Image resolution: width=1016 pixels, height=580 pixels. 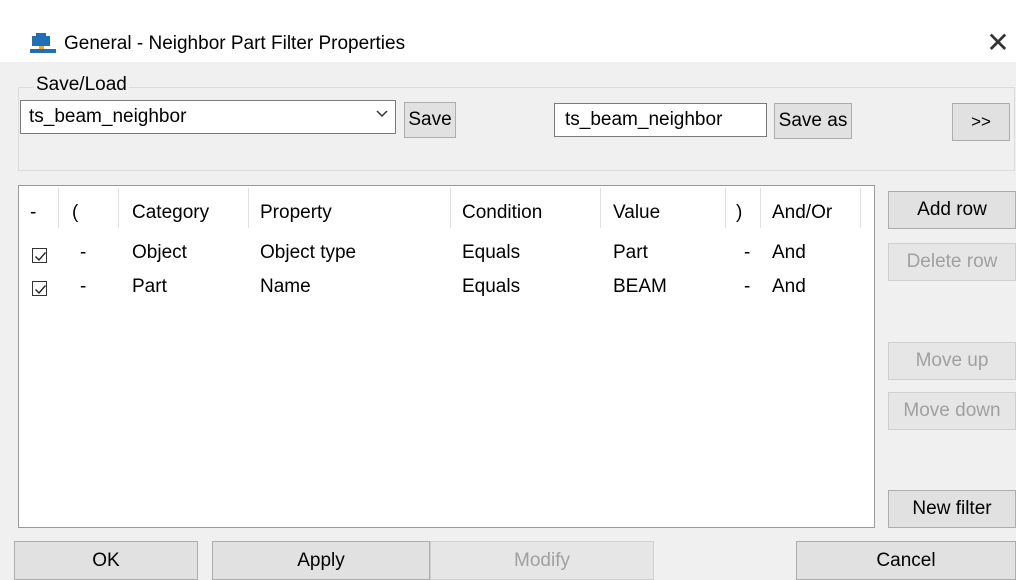 What do you see at coordinates (952, 361) in the screenshot?
I see `move-up-button: Move up` at bounding box center [952, 361].